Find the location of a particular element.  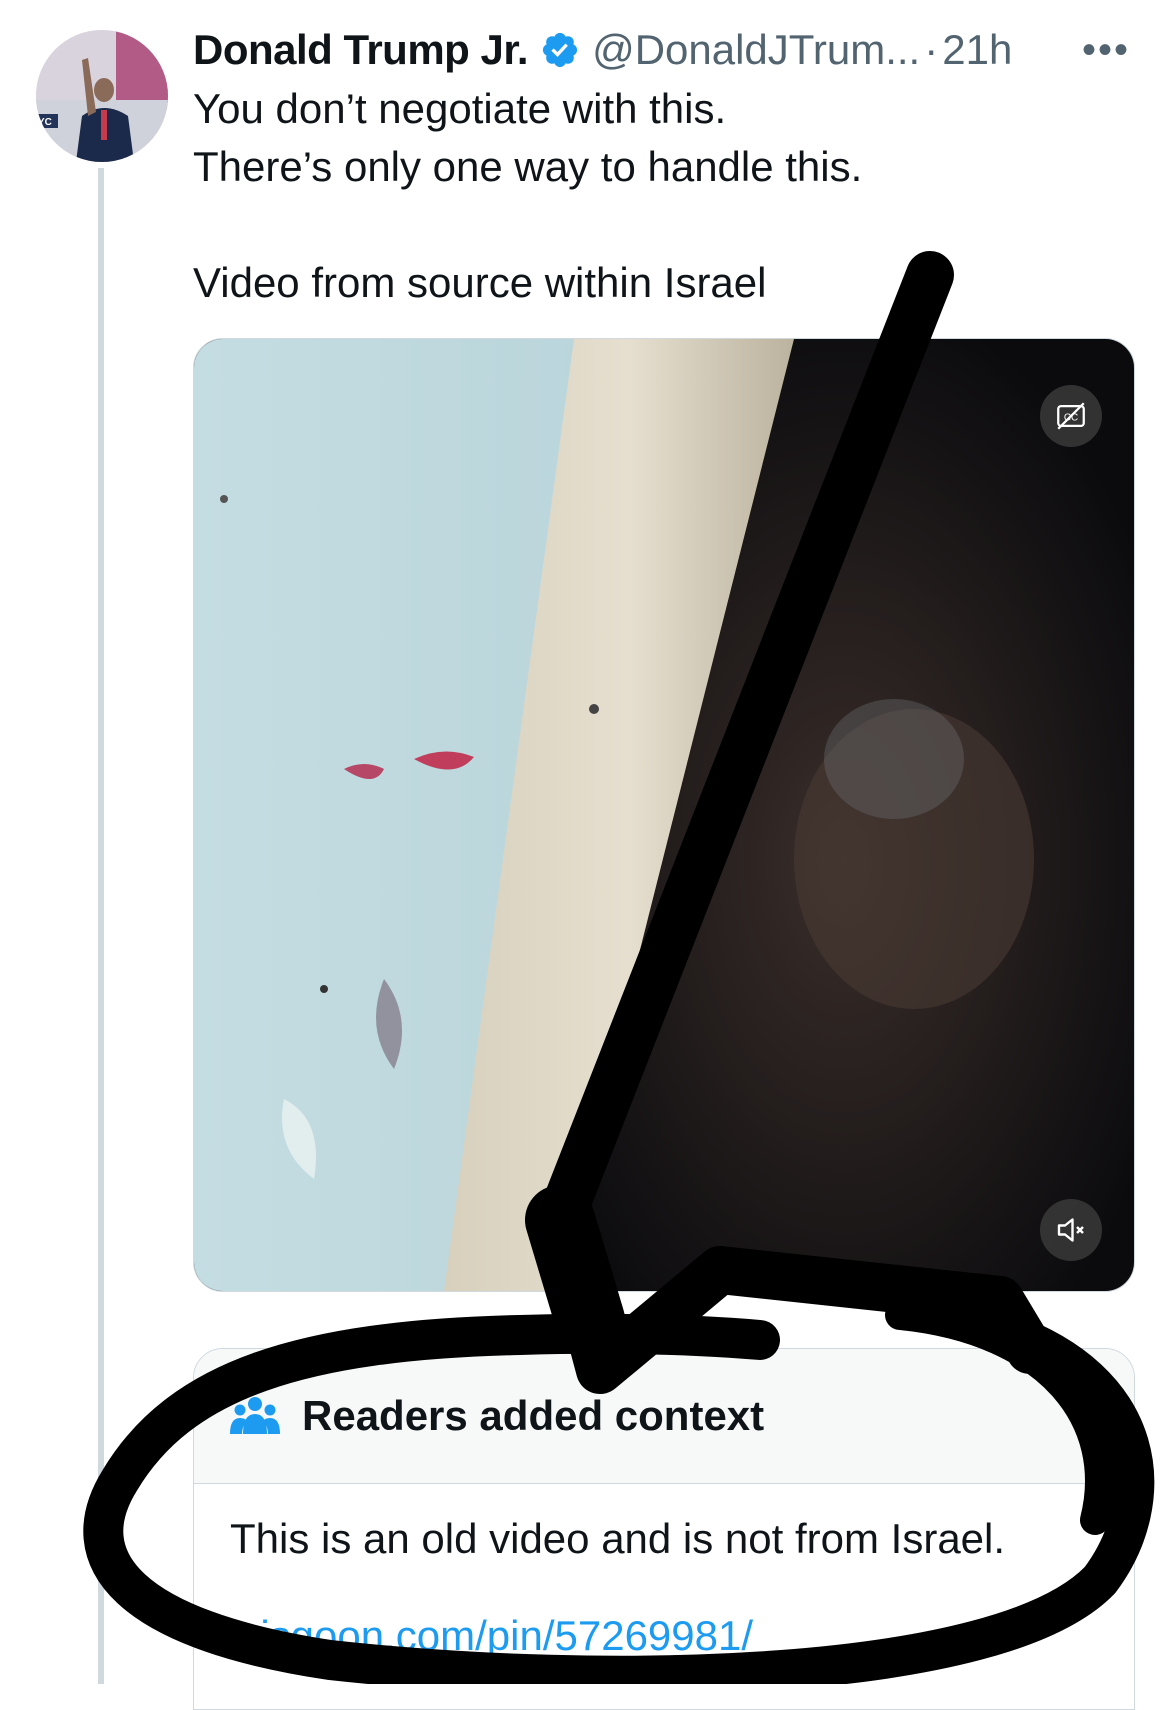

verified-badge-icon is located at coordinates (560, 50).